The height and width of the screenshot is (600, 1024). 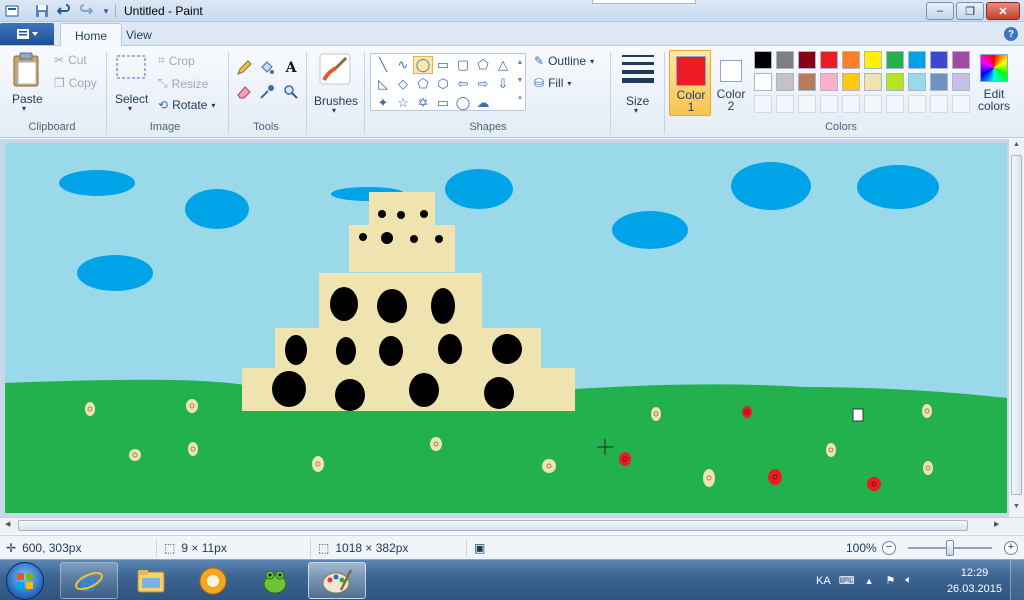 I want to click on brushes-button: Brushes ▾, so click(x=336, y=84).